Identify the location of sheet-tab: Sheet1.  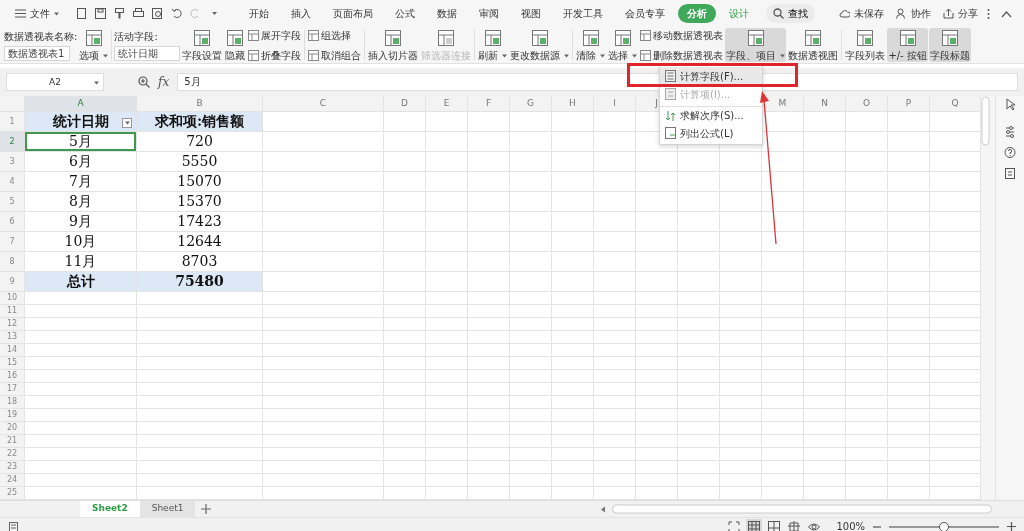
(167, 509).